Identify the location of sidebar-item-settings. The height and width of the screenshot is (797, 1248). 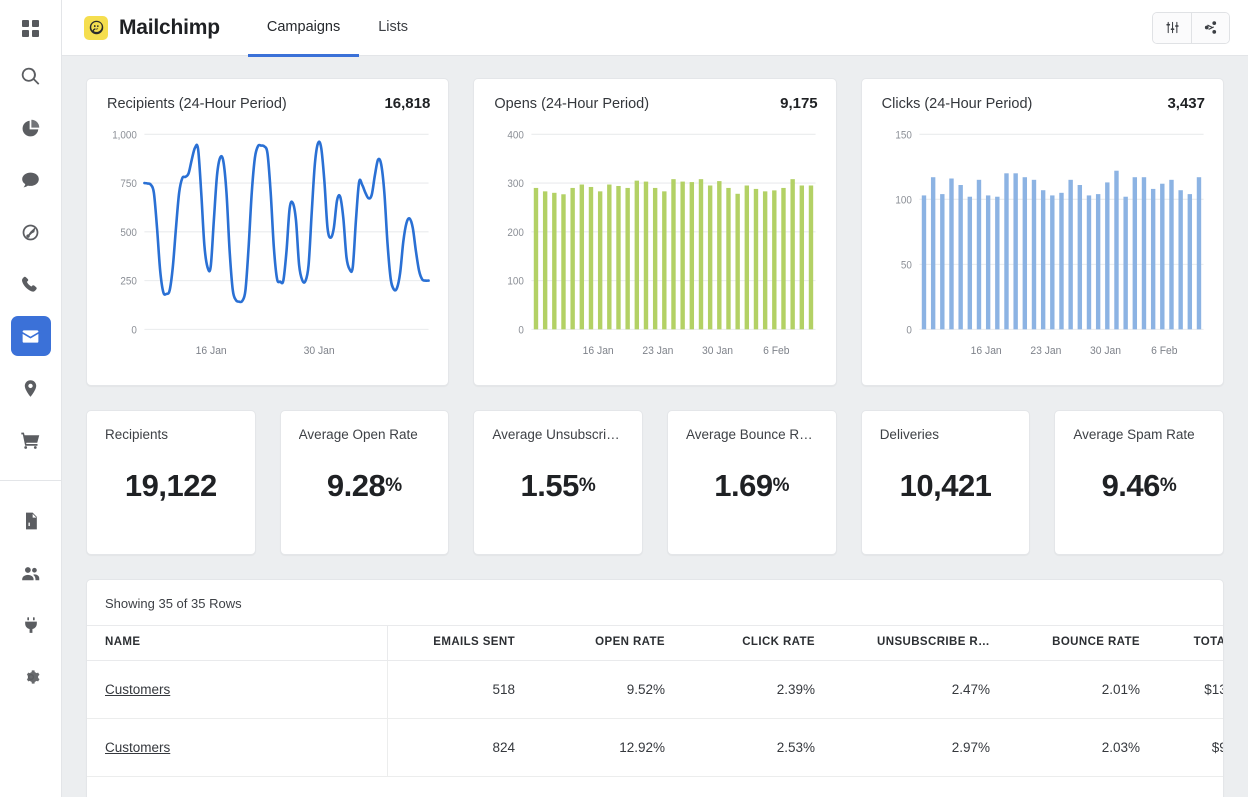
(31, 677).